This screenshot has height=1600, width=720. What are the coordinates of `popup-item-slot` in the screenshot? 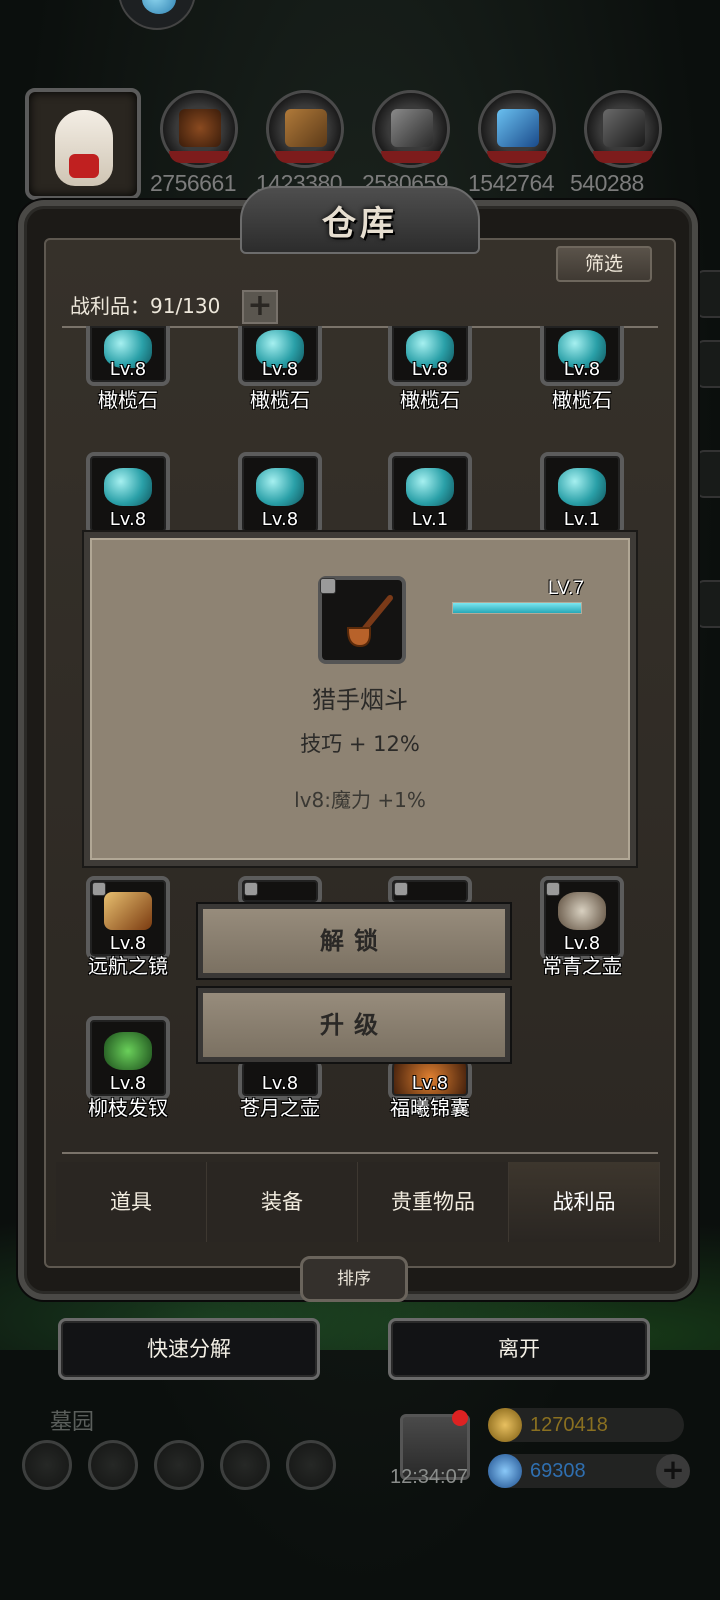 It's located at (362, 620).